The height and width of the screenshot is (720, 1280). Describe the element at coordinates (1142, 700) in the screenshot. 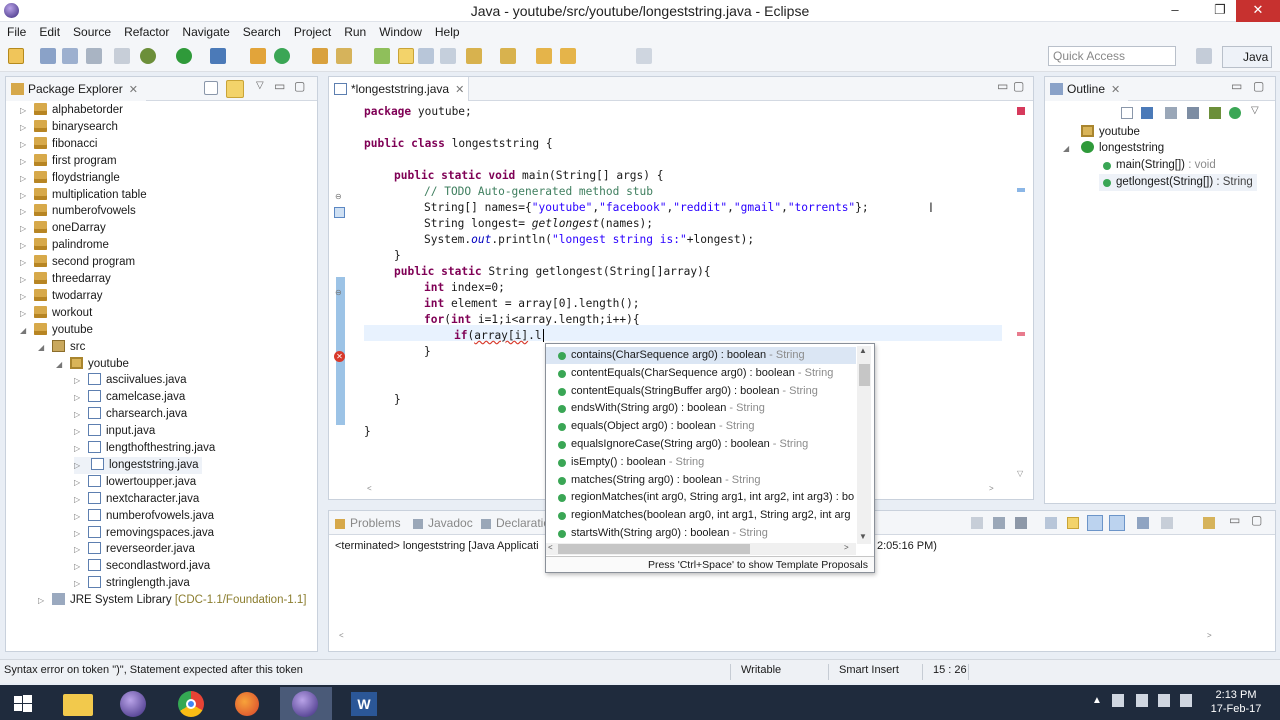

I see `network-icon` at that location.